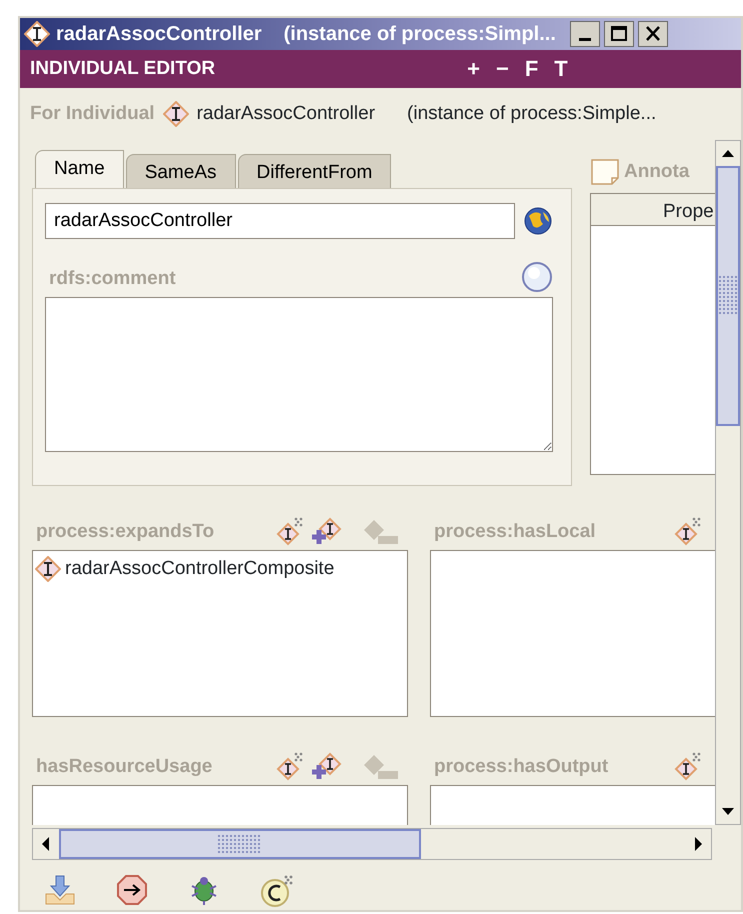 This screenshot has width=743, height=914. What do you see at coordinates (132, 890) in the screenshot?
I see `arrow-stop-icon` at bounding box center [132, 890].